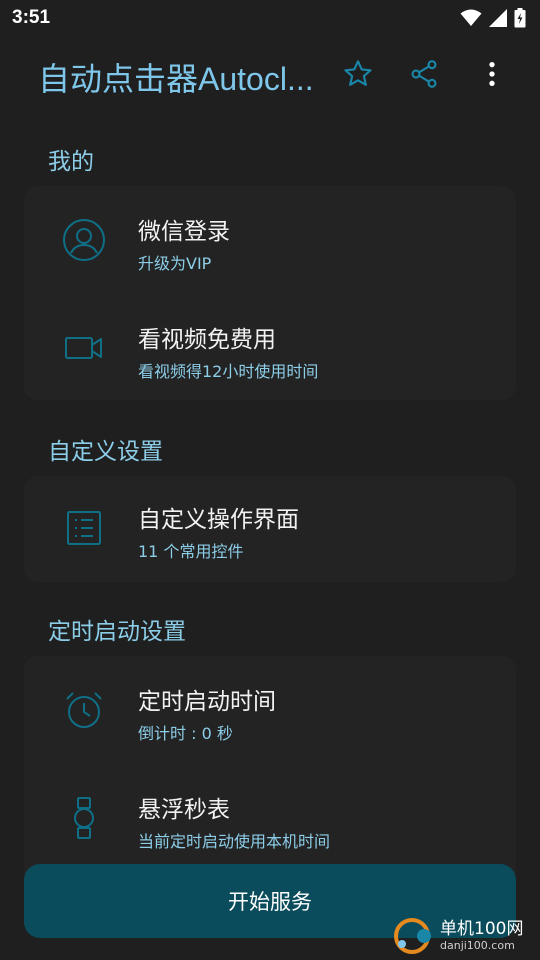  I want to click on list-item-subtitle: 11 个常用控件, so click(191, 551).